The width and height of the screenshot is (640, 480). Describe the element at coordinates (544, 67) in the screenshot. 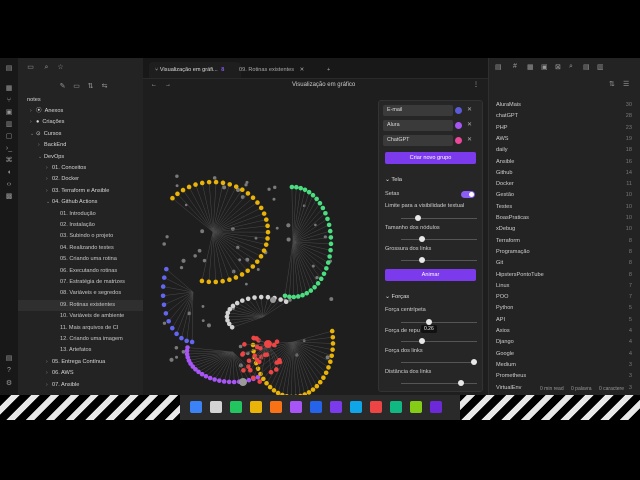

I see `outline-icon: ▣` at that location.